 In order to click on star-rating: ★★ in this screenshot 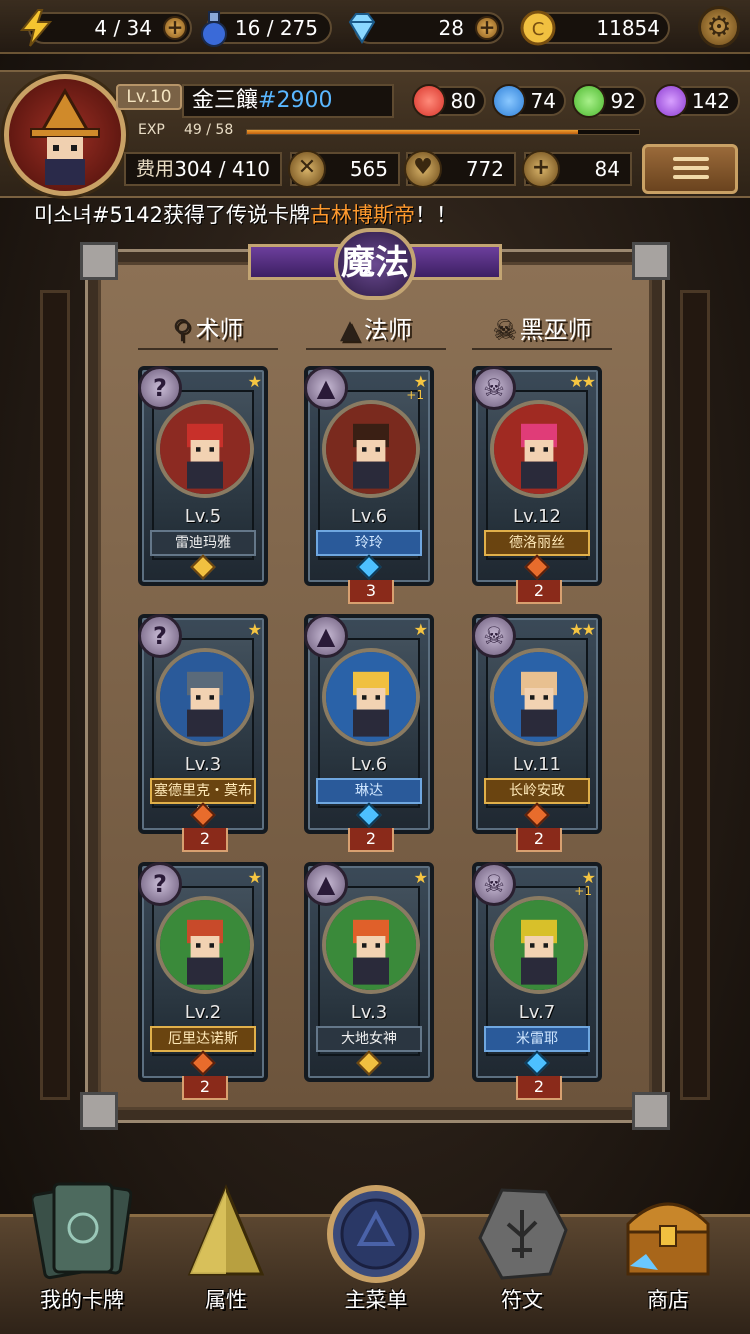, I will do `click(582, 381)`.